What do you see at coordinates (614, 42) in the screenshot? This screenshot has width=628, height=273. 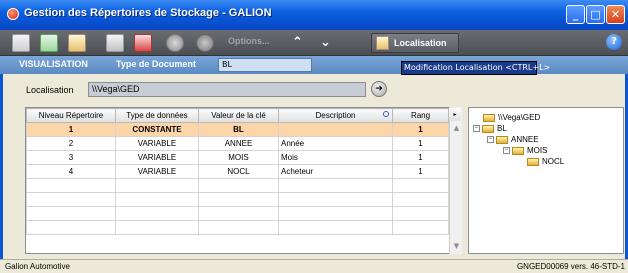 I see `help-icon: ?` at bounding box center [614, 42].